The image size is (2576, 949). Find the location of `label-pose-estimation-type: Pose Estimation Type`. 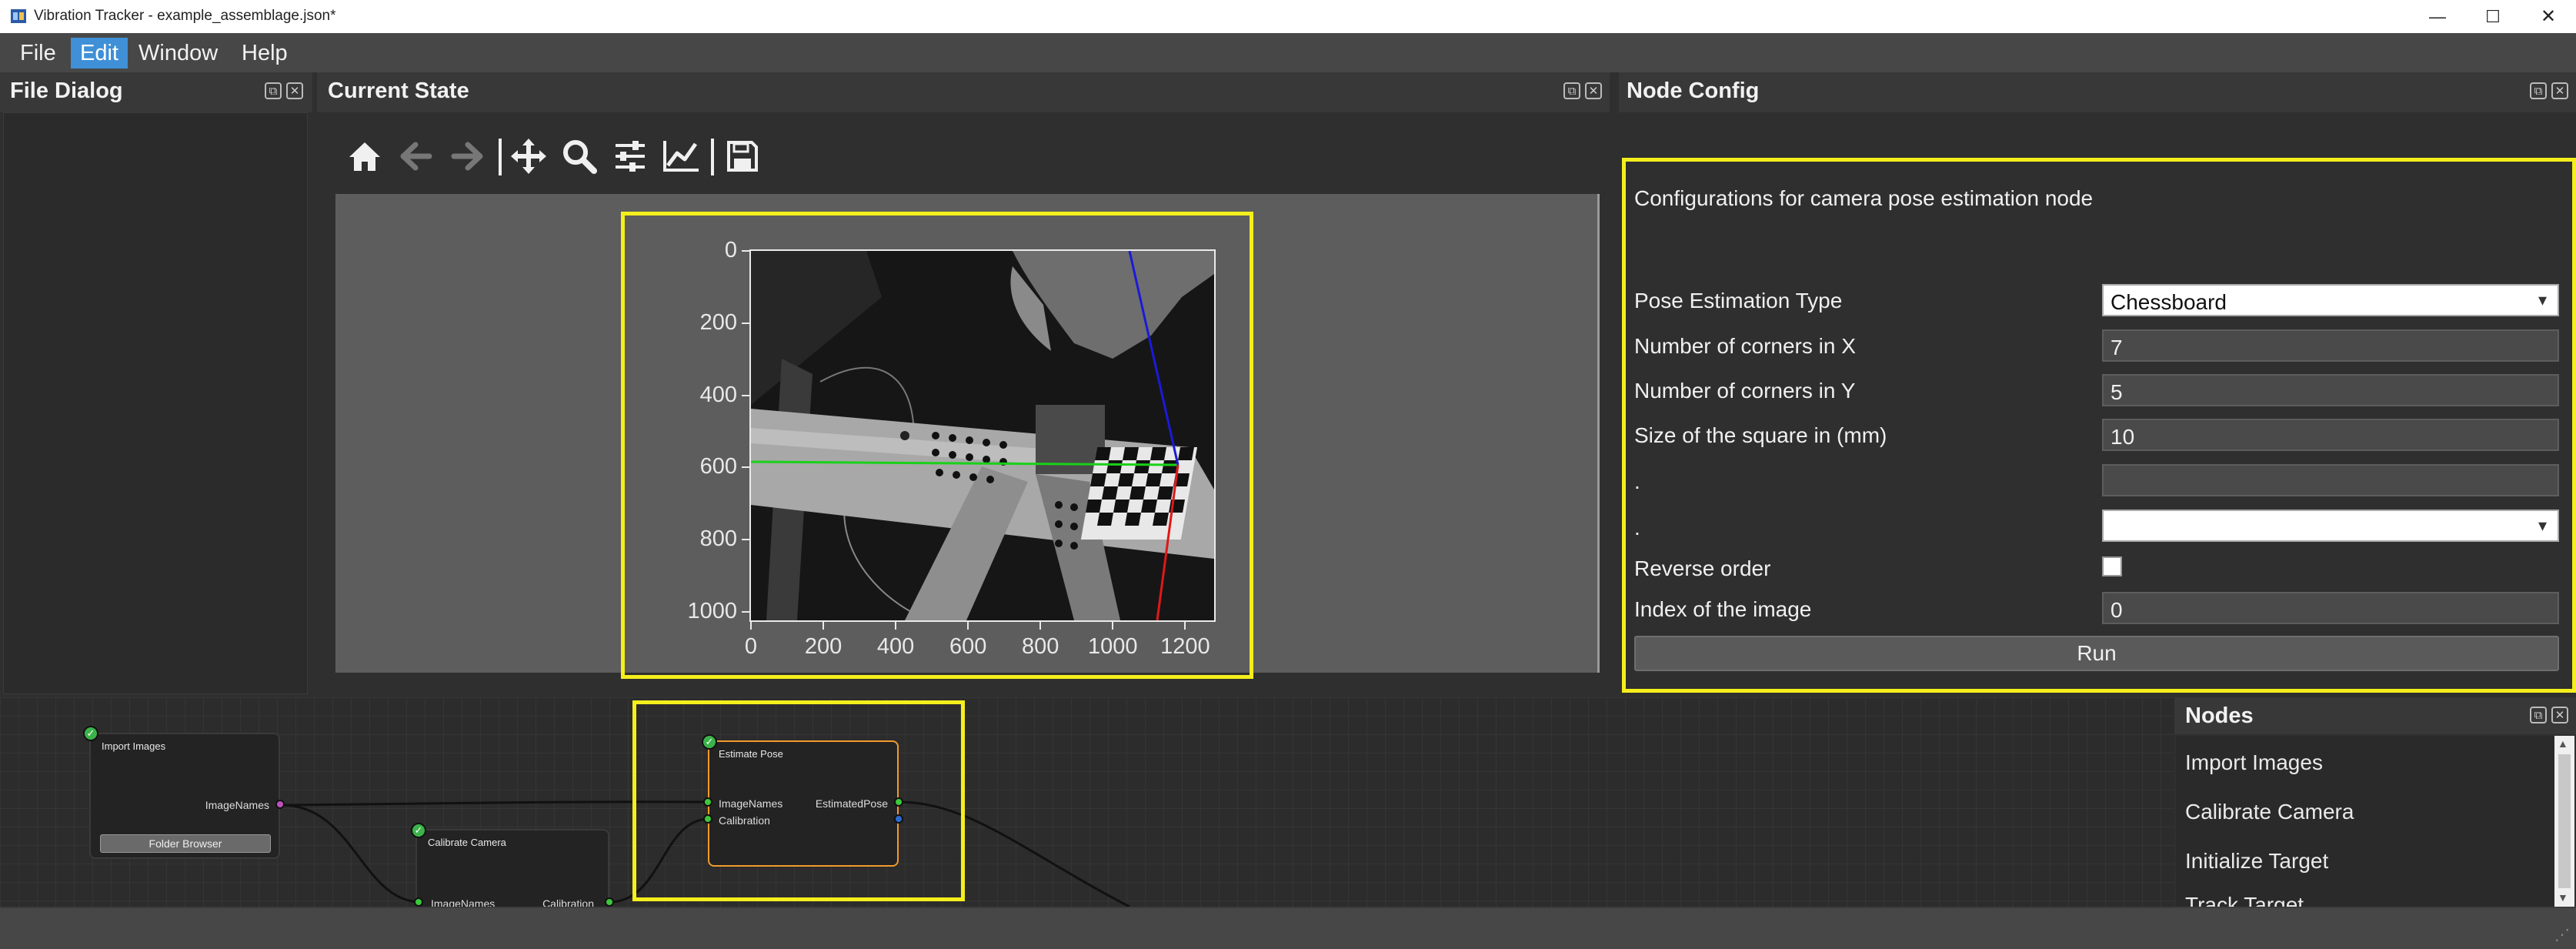

label-pose-estimation-type: Pose Estimation Type is located at coordinates (1739, 300).